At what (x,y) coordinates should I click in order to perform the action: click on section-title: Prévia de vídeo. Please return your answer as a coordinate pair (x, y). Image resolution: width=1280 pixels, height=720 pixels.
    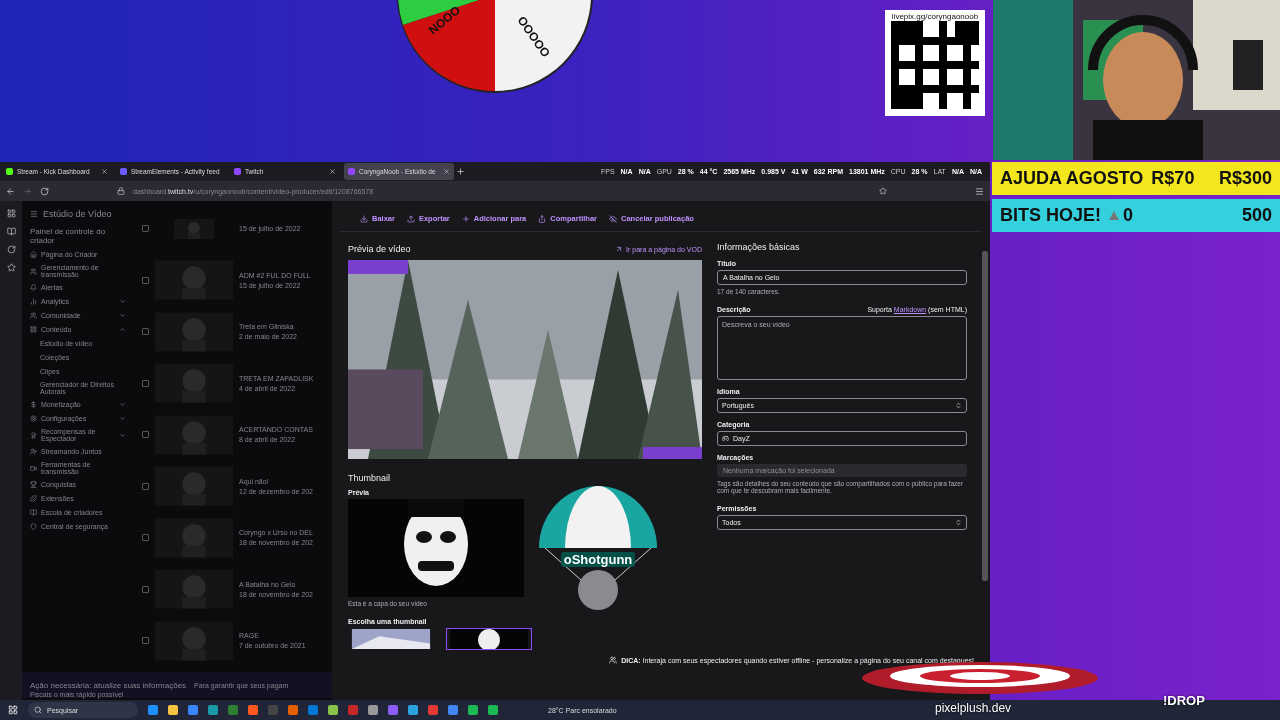
    Looking at the image, I should click on (379, 249).